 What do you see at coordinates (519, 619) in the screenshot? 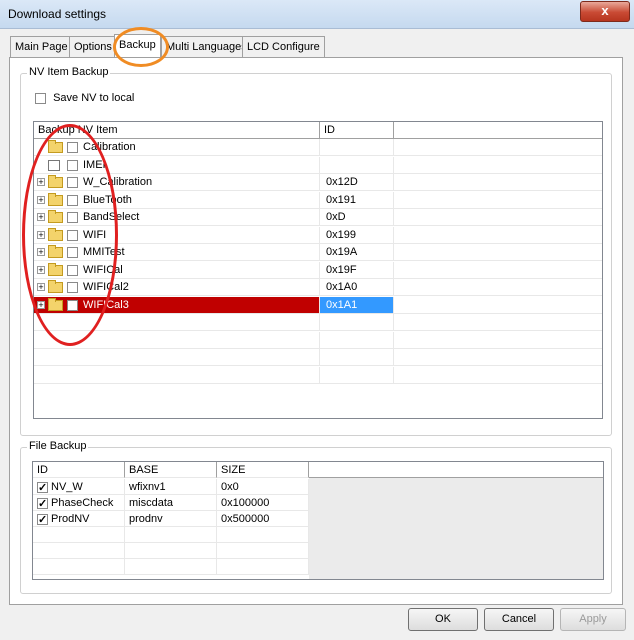
I see `cancel-button: Cancel` at bounding box center [519, 619].